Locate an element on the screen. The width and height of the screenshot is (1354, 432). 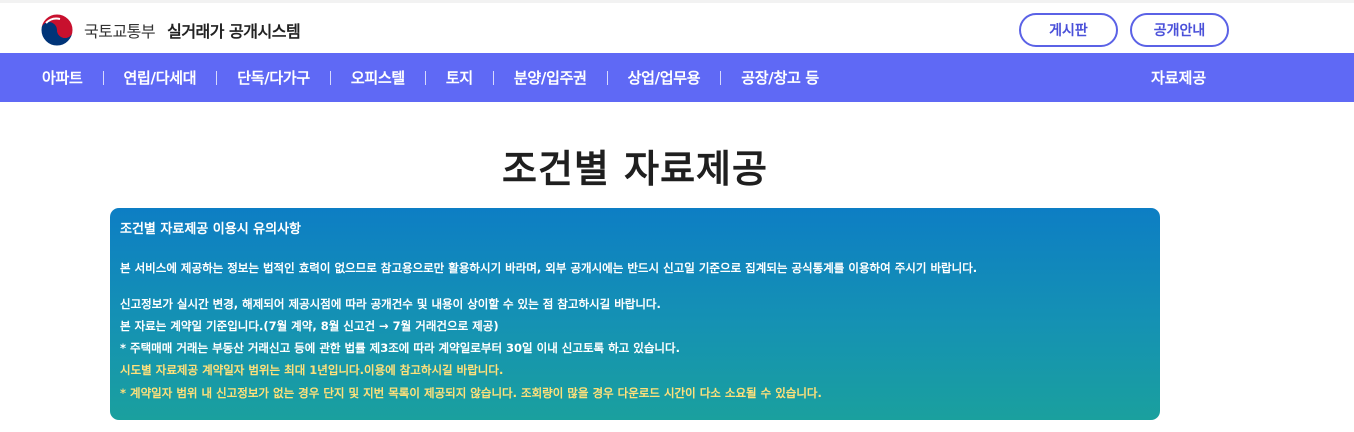
nav-item-commercial: 상업/업무용 is located at coordinates (664, 77).